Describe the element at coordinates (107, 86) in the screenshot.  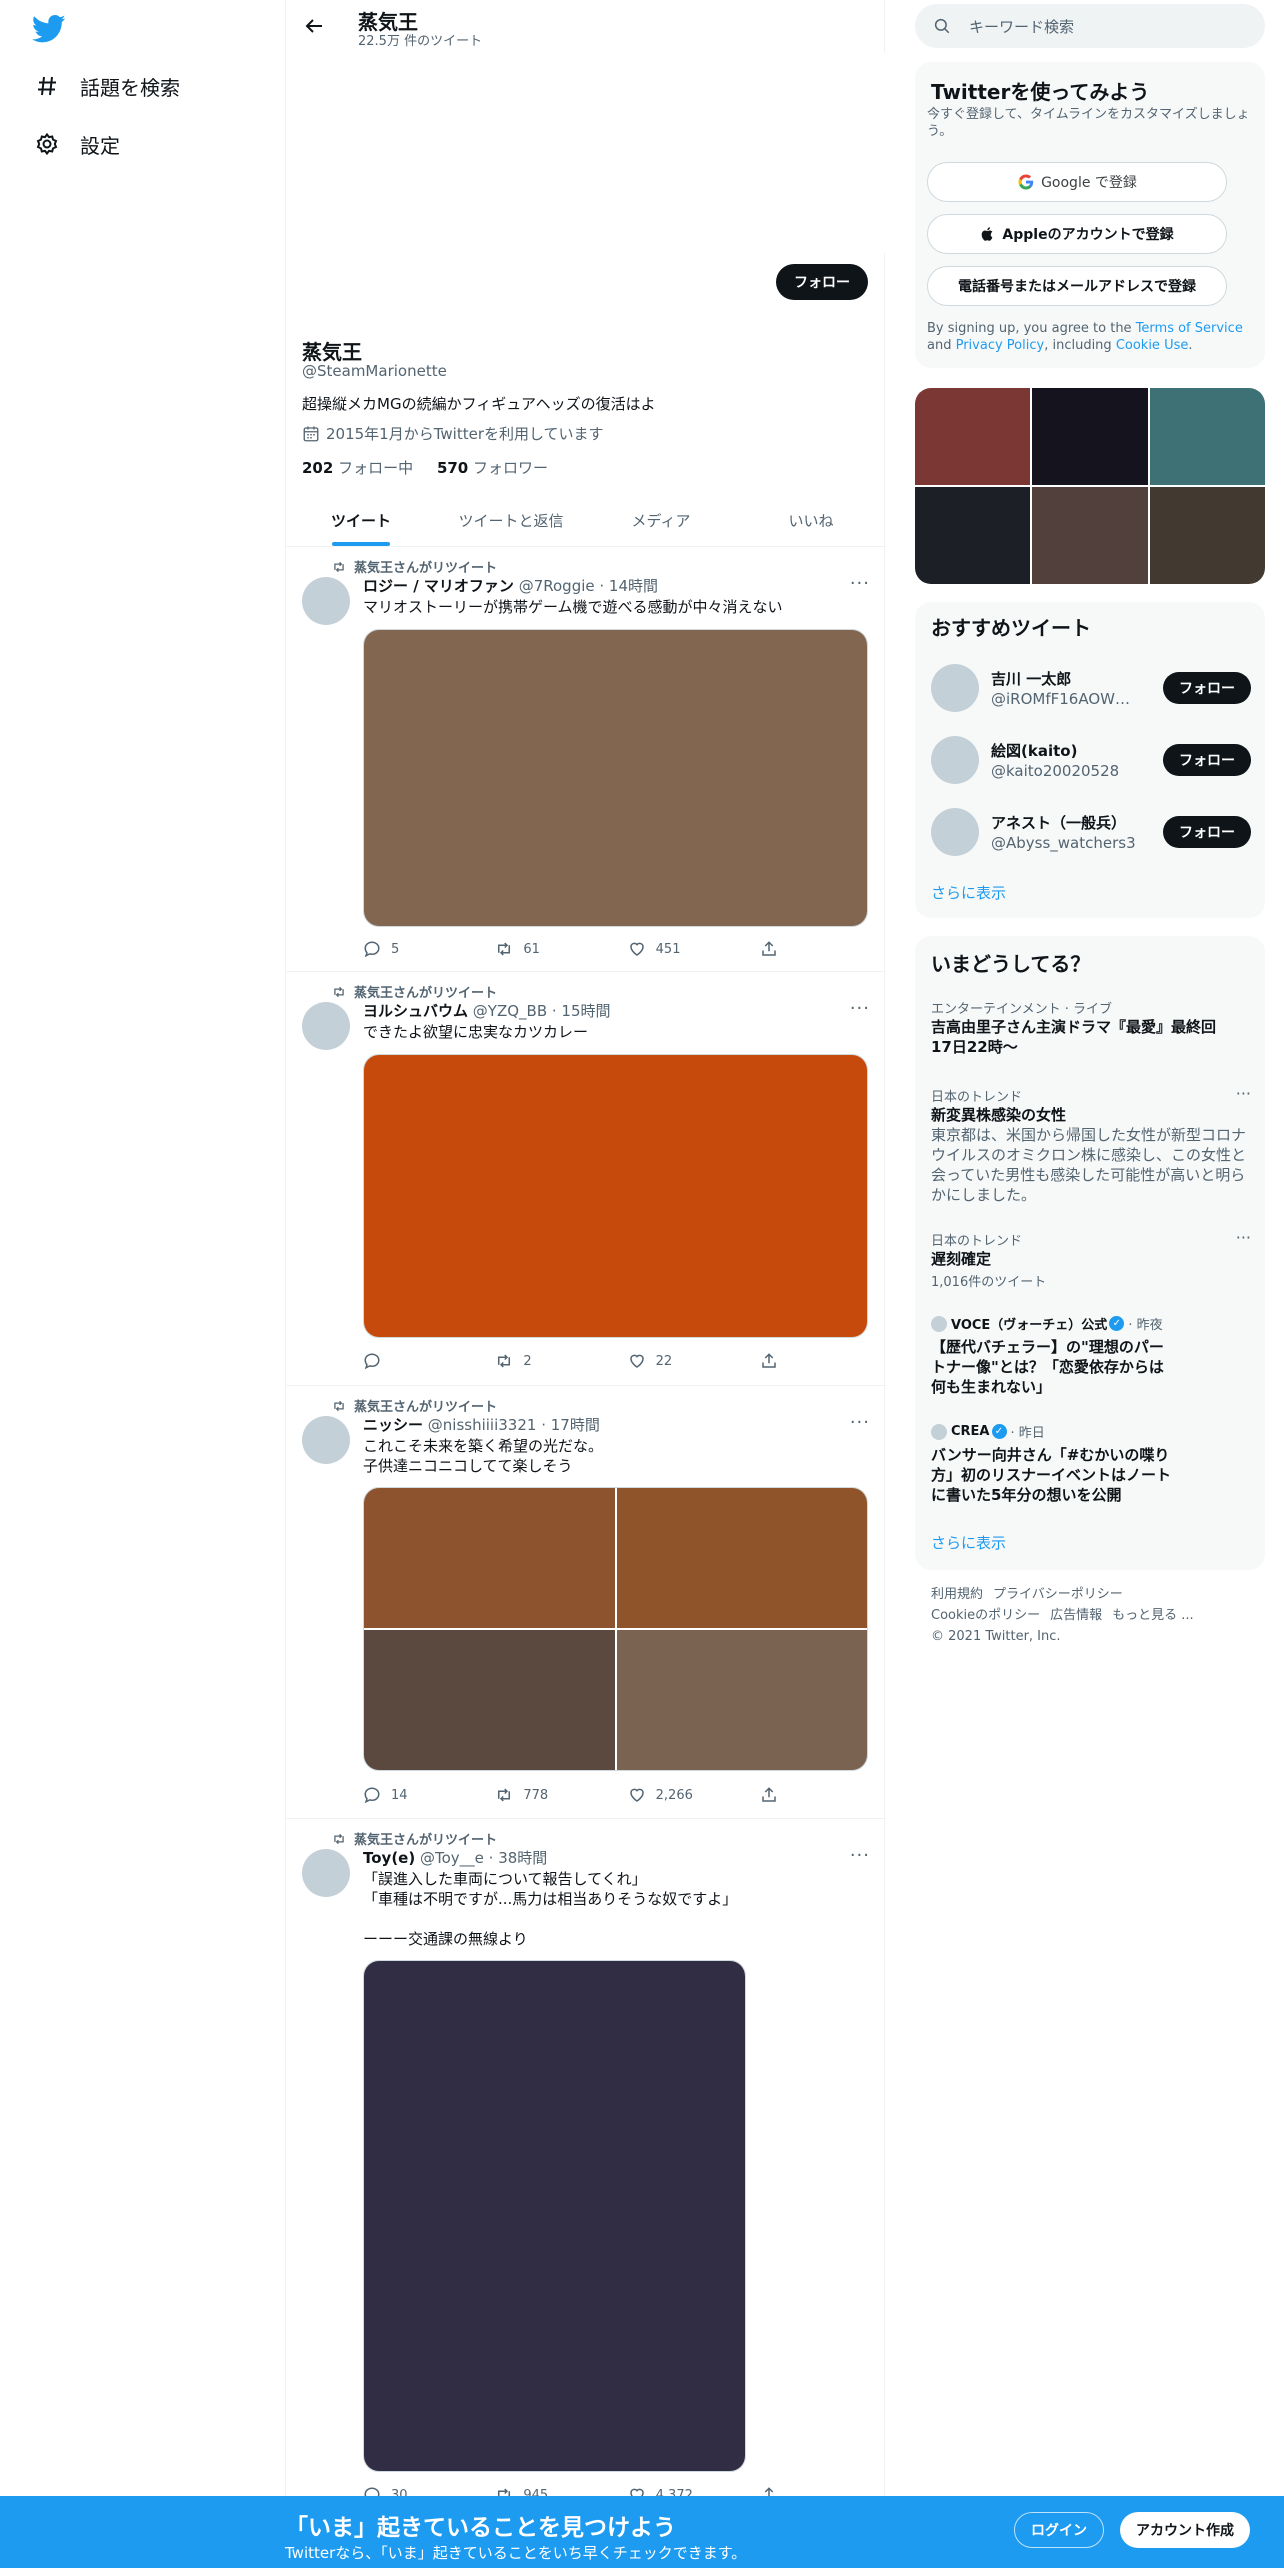
I see `nav-explore: 話題を検索` at that location.